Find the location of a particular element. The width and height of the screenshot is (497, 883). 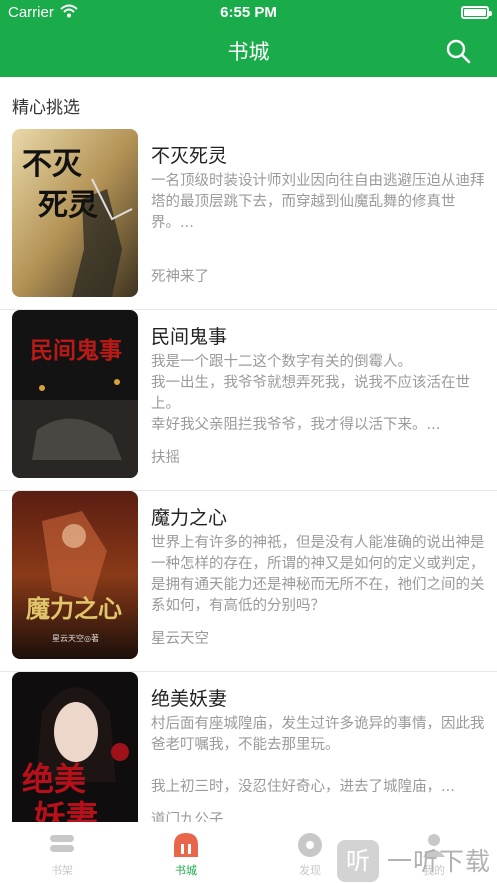

book-author: 死神来了 is located at coordinates (180, 277).